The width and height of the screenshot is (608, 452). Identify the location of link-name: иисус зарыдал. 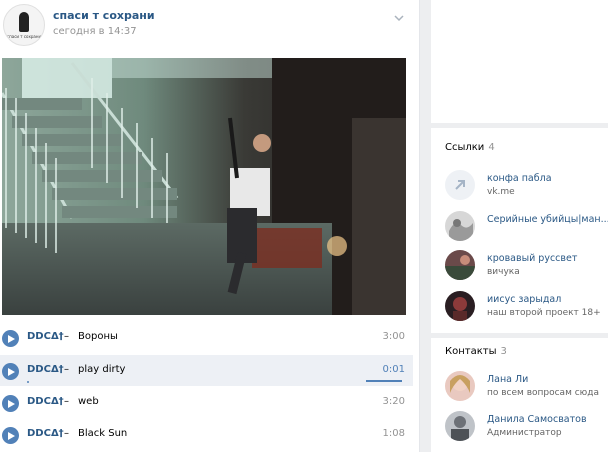
(547, 299).